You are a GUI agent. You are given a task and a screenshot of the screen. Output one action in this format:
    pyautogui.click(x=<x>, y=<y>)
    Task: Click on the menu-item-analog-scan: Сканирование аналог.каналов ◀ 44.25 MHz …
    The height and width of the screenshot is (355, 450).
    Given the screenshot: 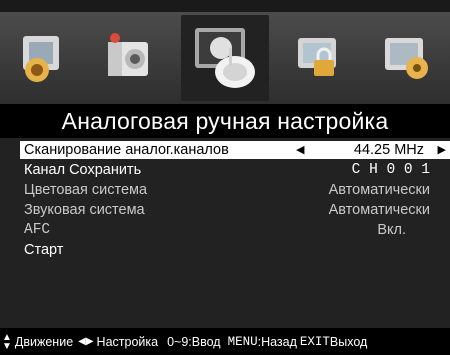 What is the action you would take?
    pyautogui.click(x=235, y=150)
    